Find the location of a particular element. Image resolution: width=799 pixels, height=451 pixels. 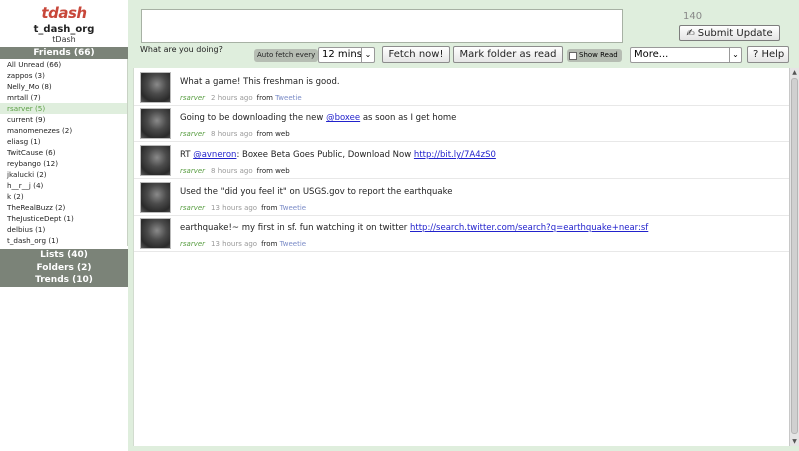

tweet-url-link: http://bit.ly/7A4zS0 is located at coordinates (455, 155).